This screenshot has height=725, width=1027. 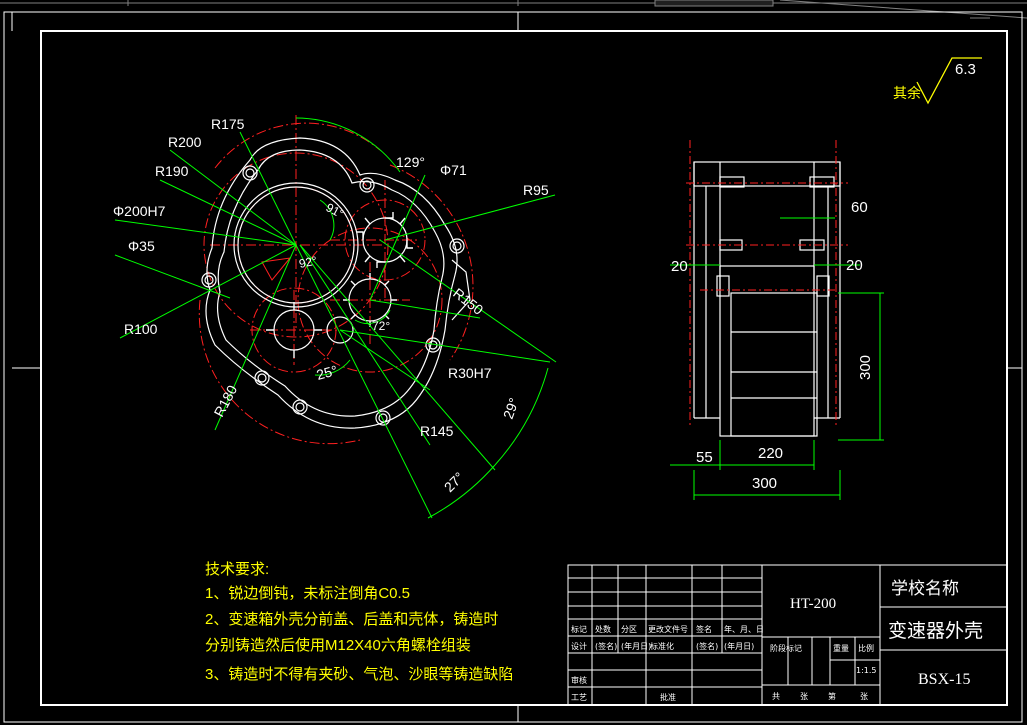 I want to click on svg-text: 更改文件号, so click(x=668, y=629).